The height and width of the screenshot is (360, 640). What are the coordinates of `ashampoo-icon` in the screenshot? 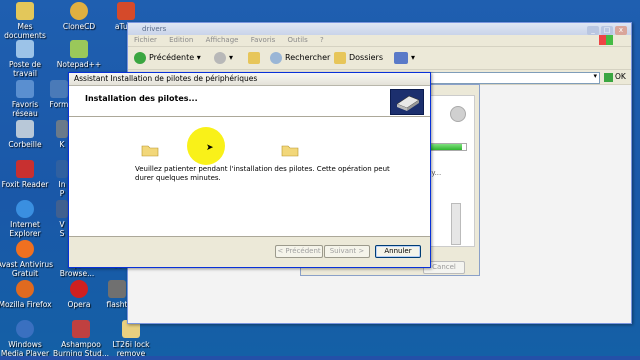 It's located at (81, 329).